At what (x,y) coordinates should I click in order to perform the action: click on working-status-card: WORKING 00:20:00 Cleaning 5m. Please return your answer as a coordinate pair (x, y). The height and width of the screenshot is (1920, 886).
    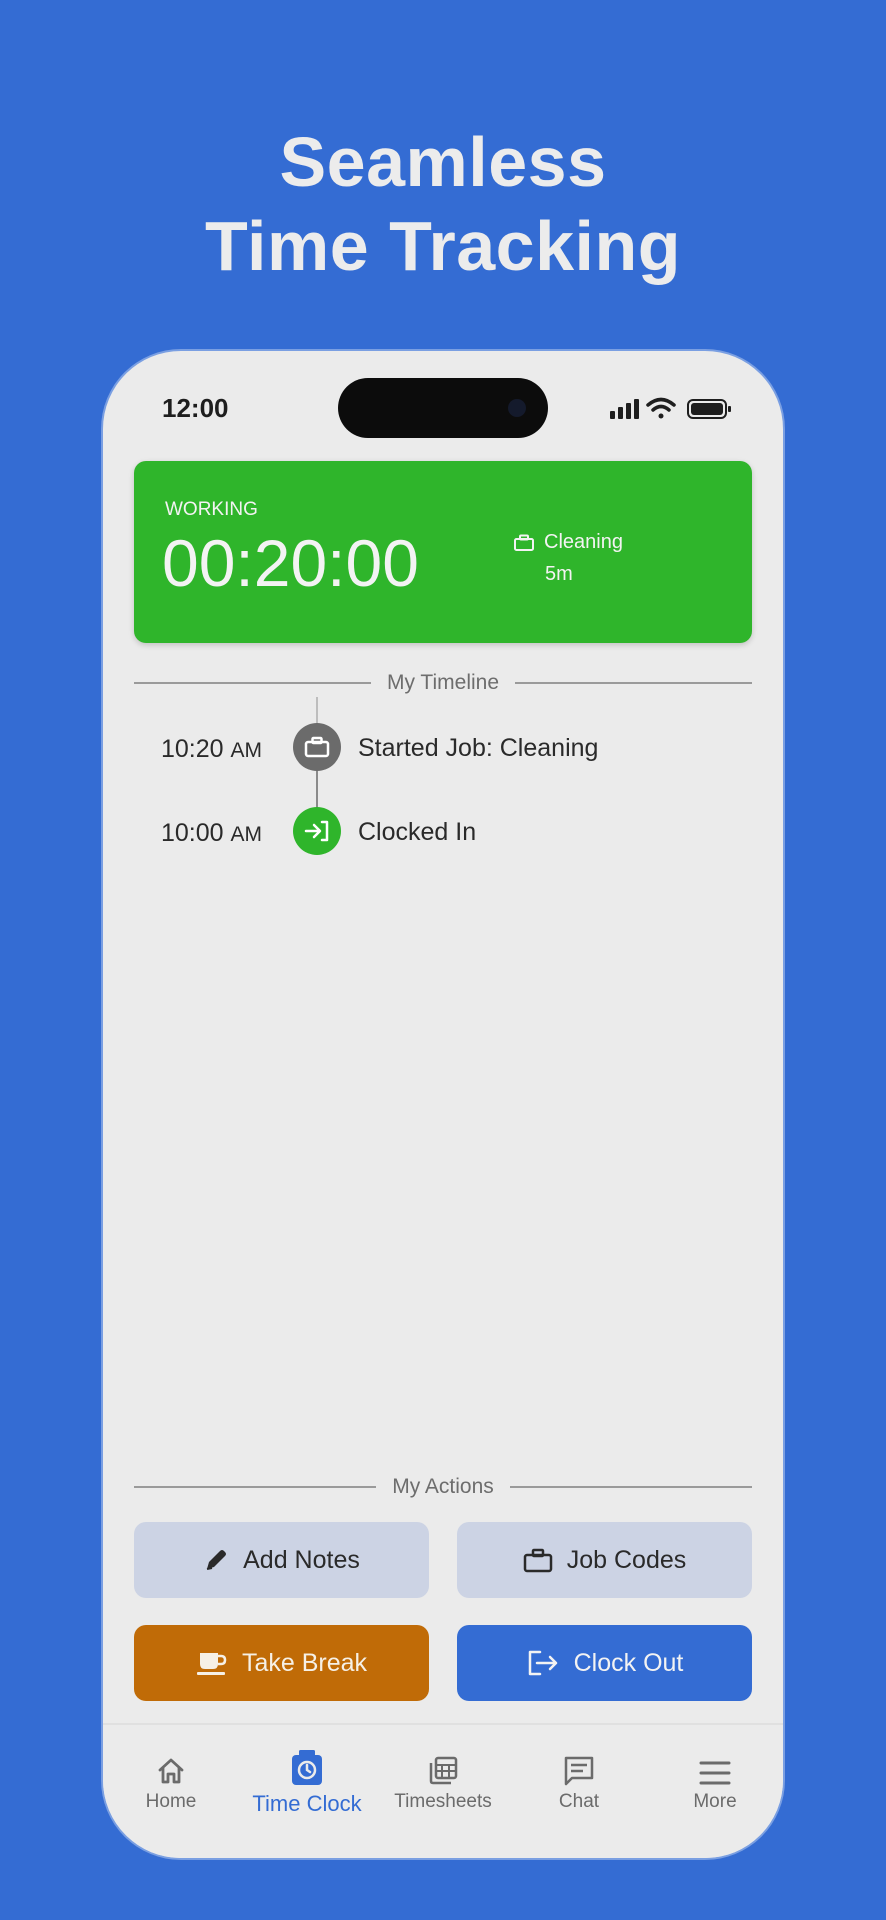
    Looking at the image, I should click on (443, 552).